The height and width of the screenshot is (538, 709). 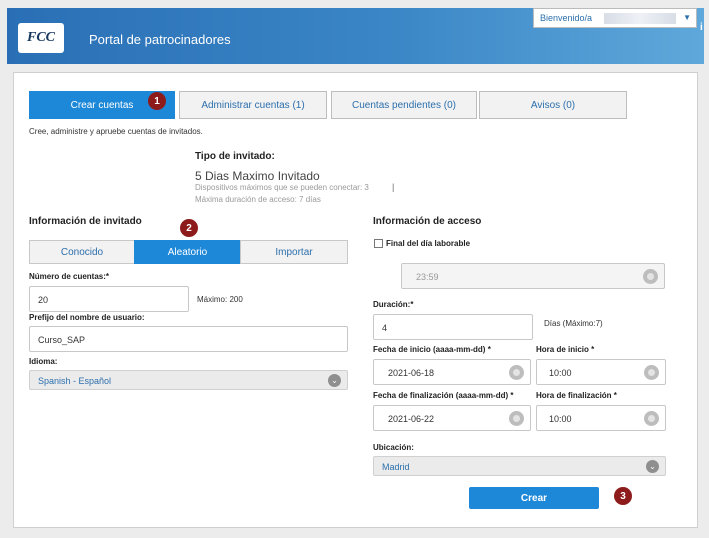 What do you see at coordinates (189, 228) in the screenshot?
I see `step-badge-2: 2` at bounding box center [189, 228].